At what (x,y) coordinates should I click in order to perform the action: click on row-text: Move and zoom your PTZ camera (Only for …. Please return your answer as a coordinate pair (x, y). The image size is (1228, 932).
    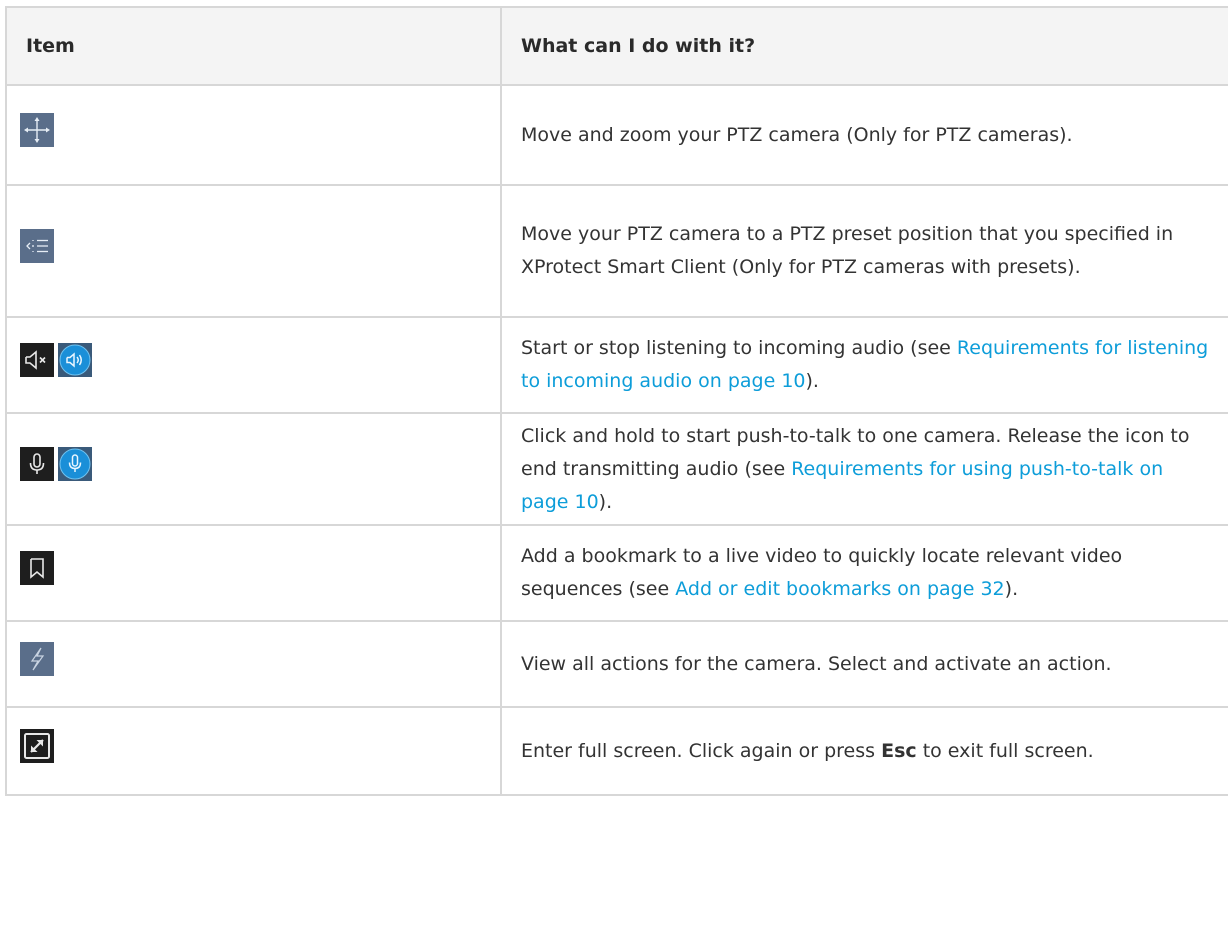
    Looking at the image, I should click on (797, 134).